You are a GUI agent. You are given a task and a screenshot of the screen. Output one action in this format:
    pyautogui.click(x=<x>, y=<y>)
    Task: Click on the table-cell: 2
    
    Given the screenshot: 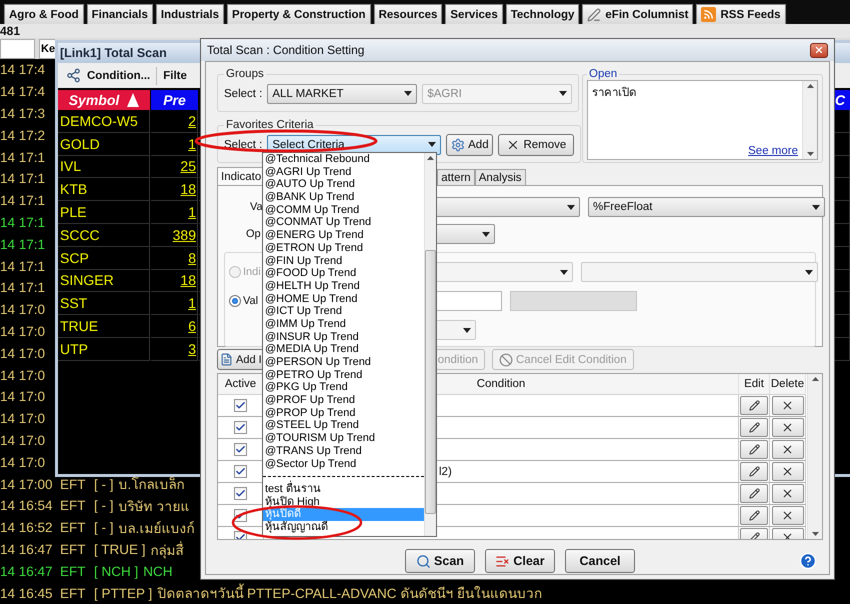 What is the action you would take?
    pyautogui.click(x=174, y=121)
    